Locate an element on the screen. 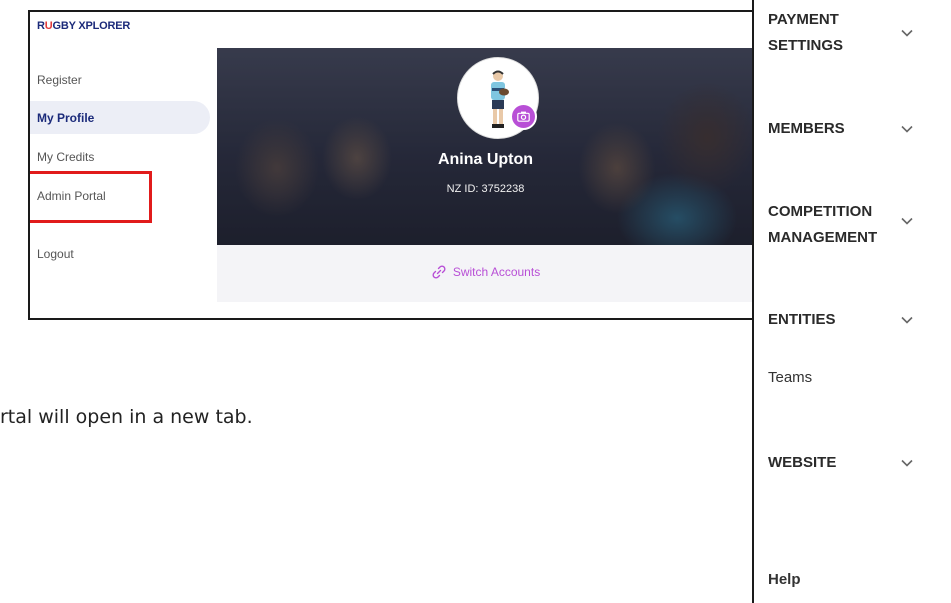 Image resolution: width=951 pixels, height=603 pixels. sidebar-item-entities: ENTITIES is located at coordinates (802, 320).